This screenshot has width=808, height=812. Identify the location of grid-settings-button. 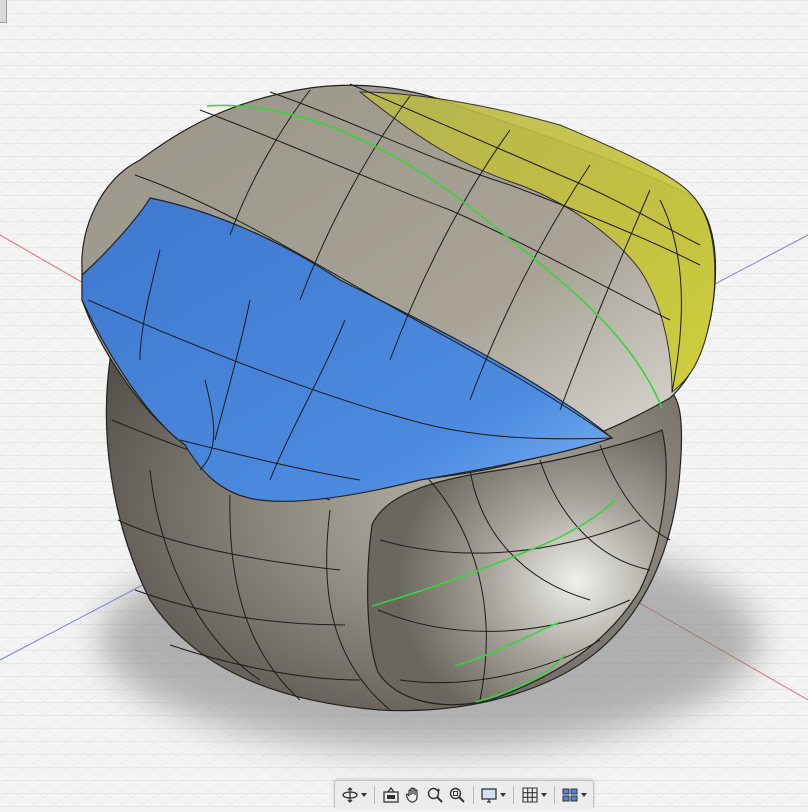
(534, 795).